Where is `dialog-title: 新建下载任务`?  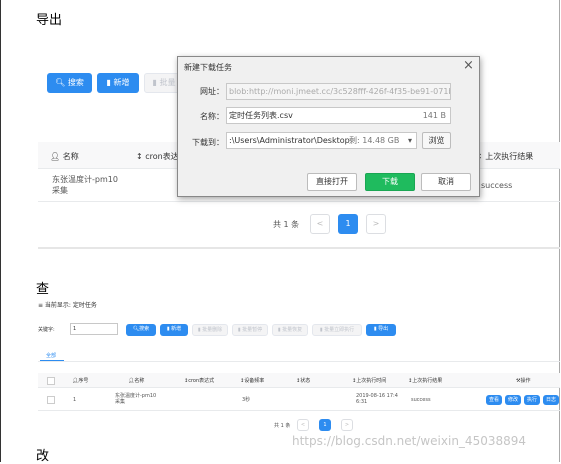
dialog-title: 新建下载任务 is located at coordinates (208, 67).